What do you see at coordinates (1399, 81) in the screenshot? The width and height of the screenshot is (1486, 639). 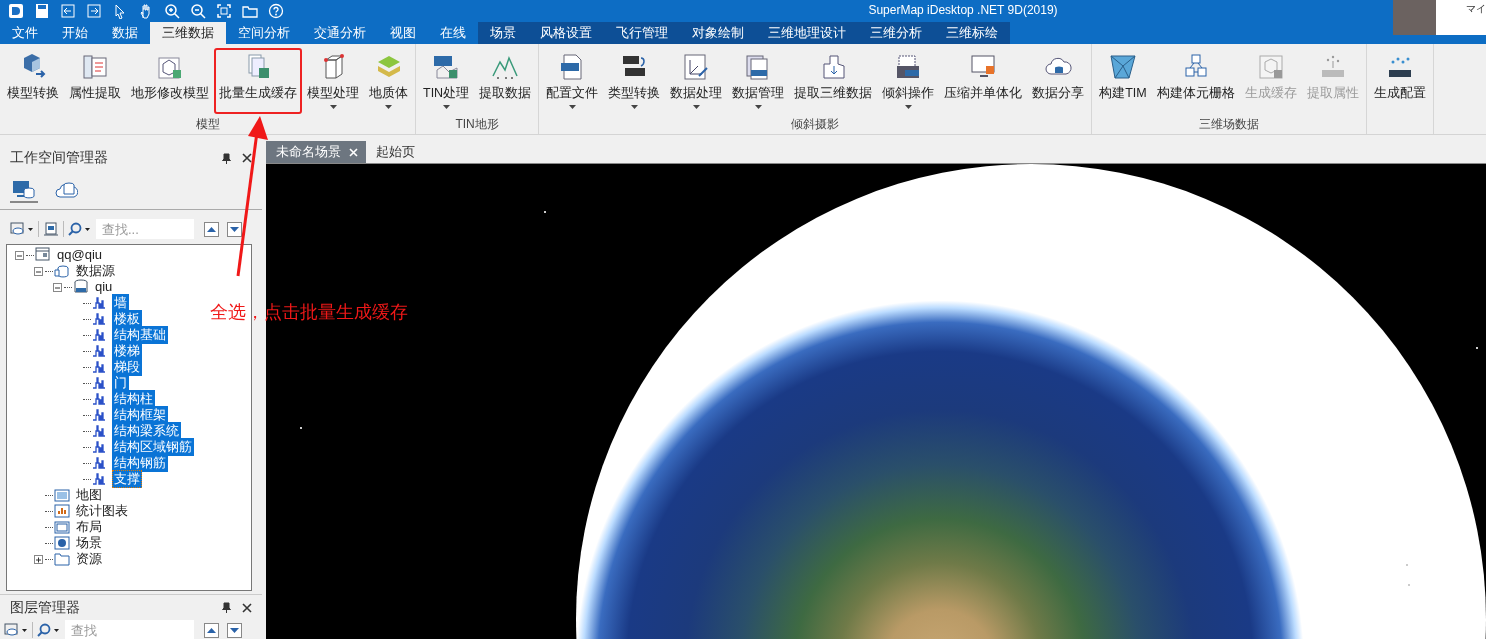 I see `ribbon-button: 生成配置` at bounding box center [1399, 81].